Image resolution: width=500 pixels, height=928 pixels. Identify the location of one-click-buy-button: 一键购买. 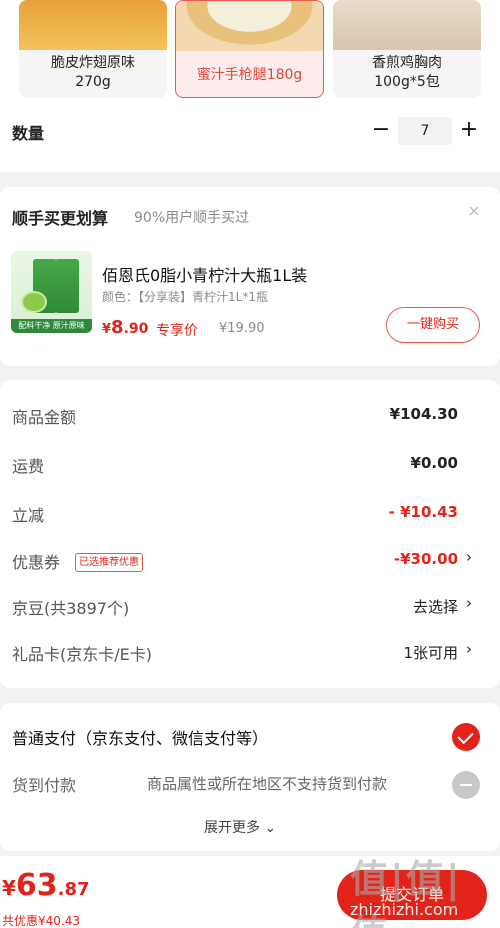
(433, 325).